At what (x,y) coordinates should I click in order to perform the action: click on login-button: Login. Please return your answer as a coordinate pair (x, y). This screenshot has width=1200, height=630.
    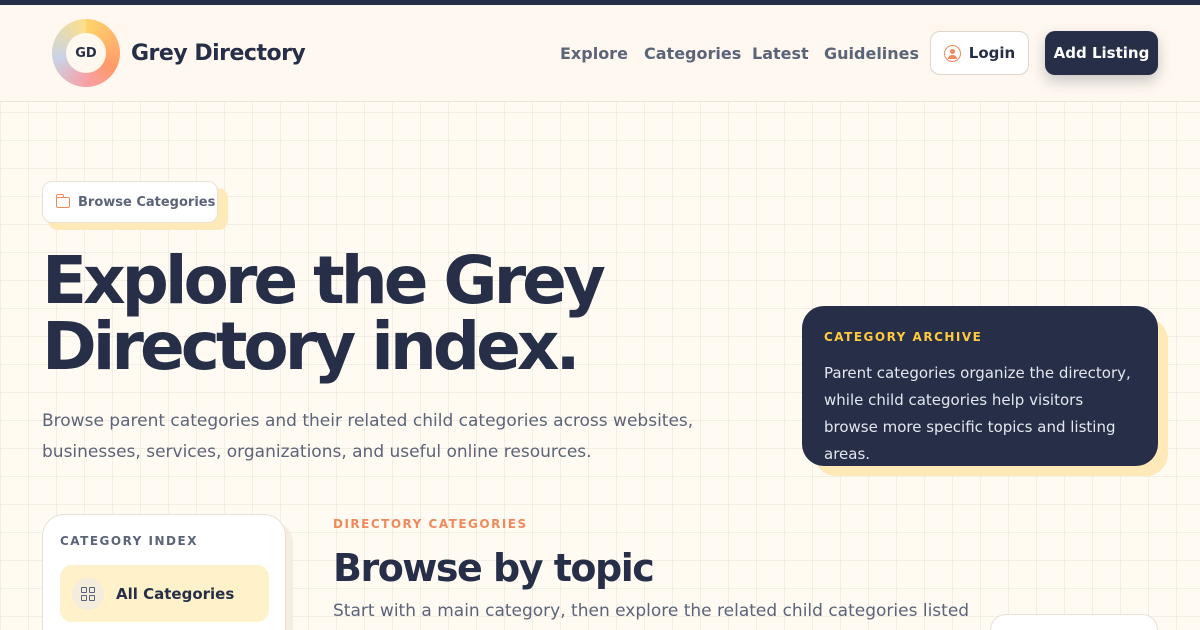
    Looking at the image, I should click on (979, 53).